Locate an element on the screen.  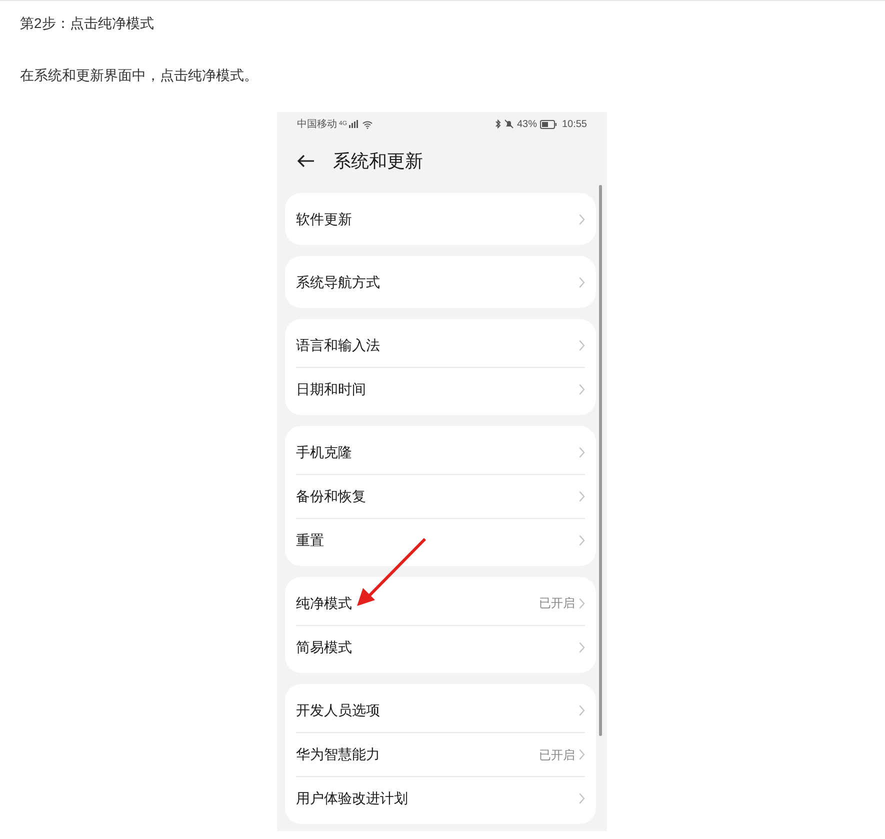
clock-time: 10:55 is located at coordinates (574, 125).